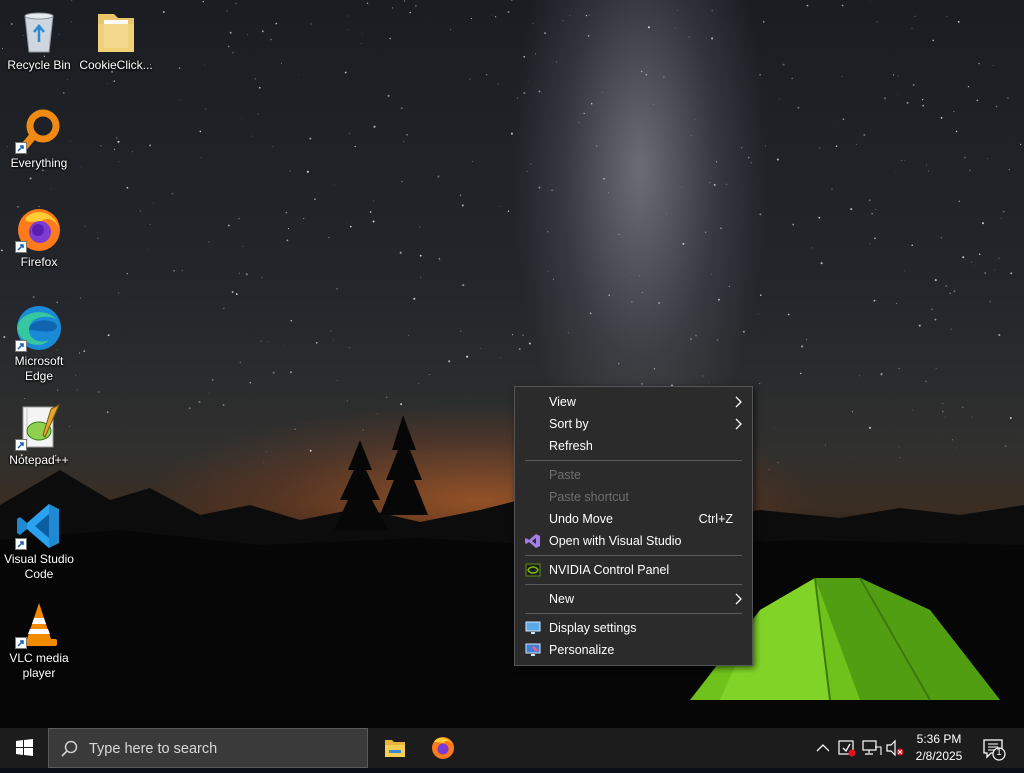 The width and height of the screenshot is (1024, 773). I want to click on tray-volume, so click(895, 748).